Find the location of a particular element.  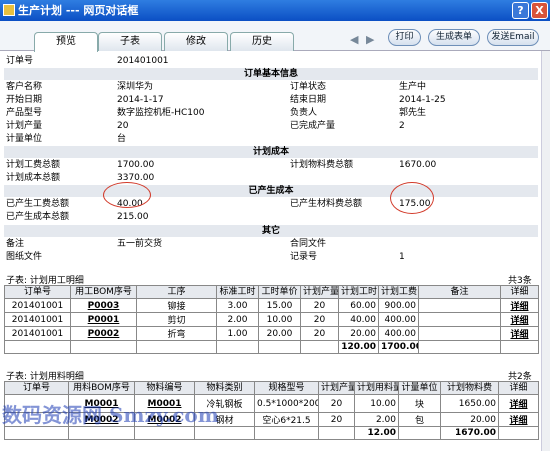

info-row: 已产生成本总额 215.00 is located at coordinates (271, 217).